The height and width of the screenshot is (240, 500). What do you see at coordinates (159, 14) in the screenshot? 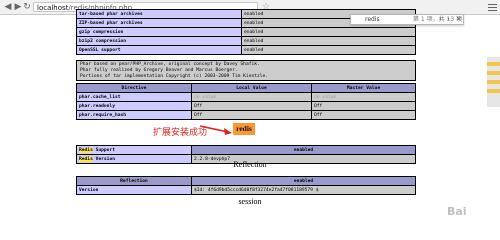
I see `row-label: tar-based phar archives` at bounding box center [159, 14].